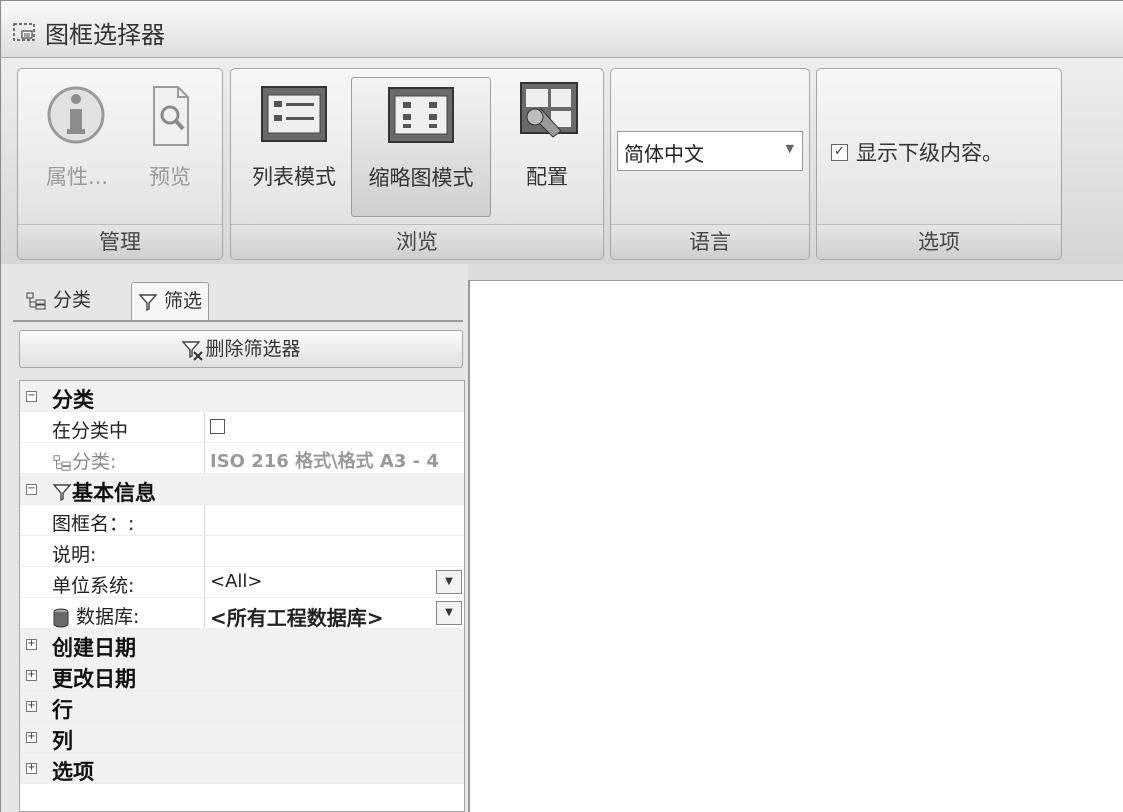  I want to click on config-button: 配置, so click(547, 147).